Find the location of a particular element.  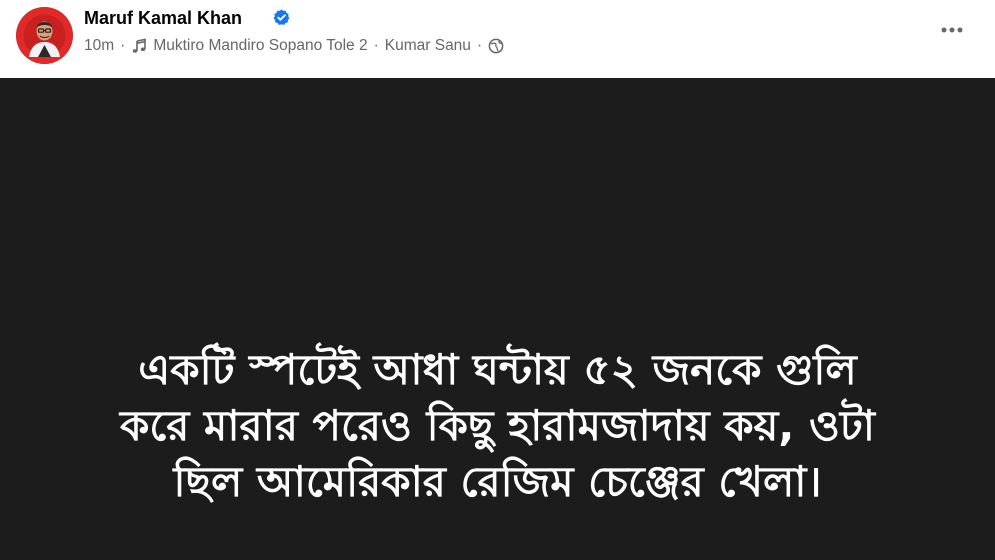

post-time: 10m is located at coordinates (99, 46).